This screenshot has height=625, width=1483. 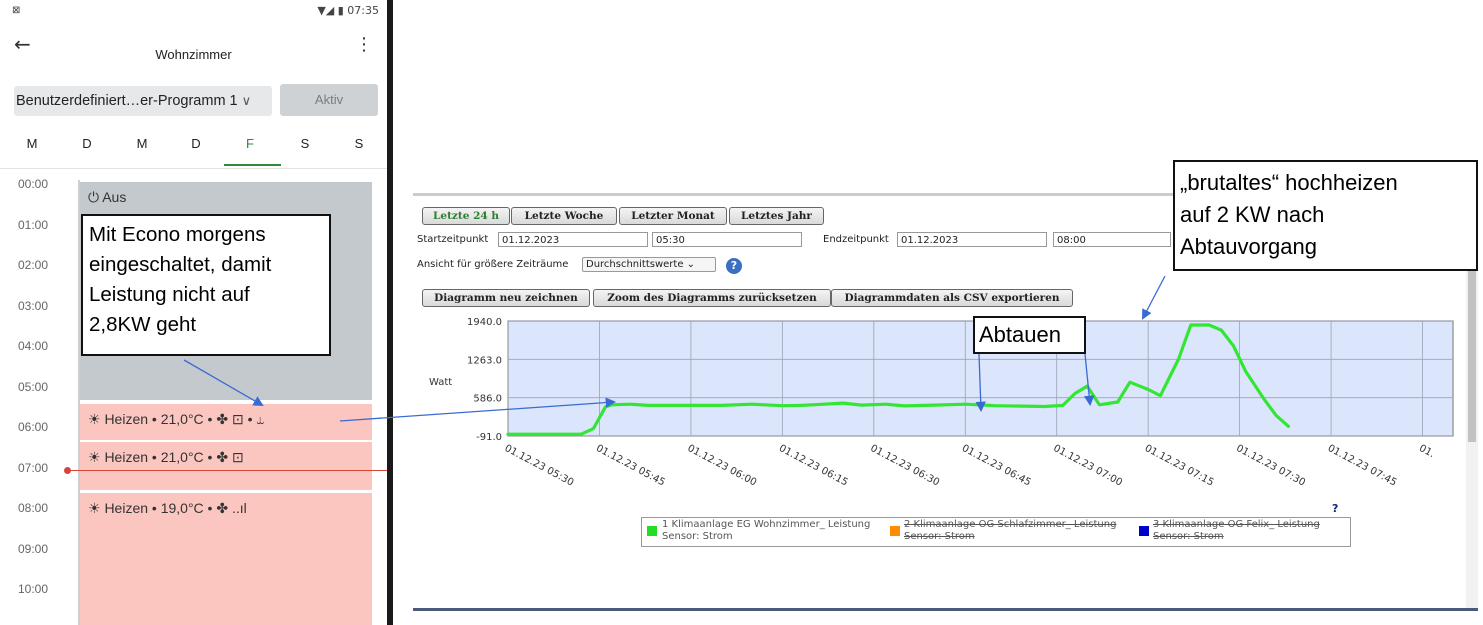 What do you see at coordinates (166, 457) in the screenshot?
I see `schedule-block-label: ☀ Heizen • 21,0°C • ✤ ⊡` at bounding box center [166, 457].